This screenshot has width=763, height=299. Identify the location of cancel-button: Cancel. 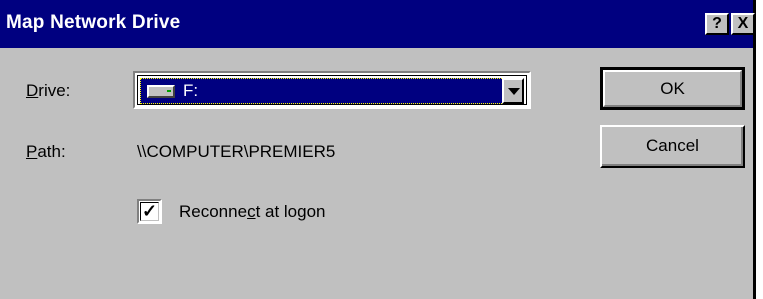
(672, 146).